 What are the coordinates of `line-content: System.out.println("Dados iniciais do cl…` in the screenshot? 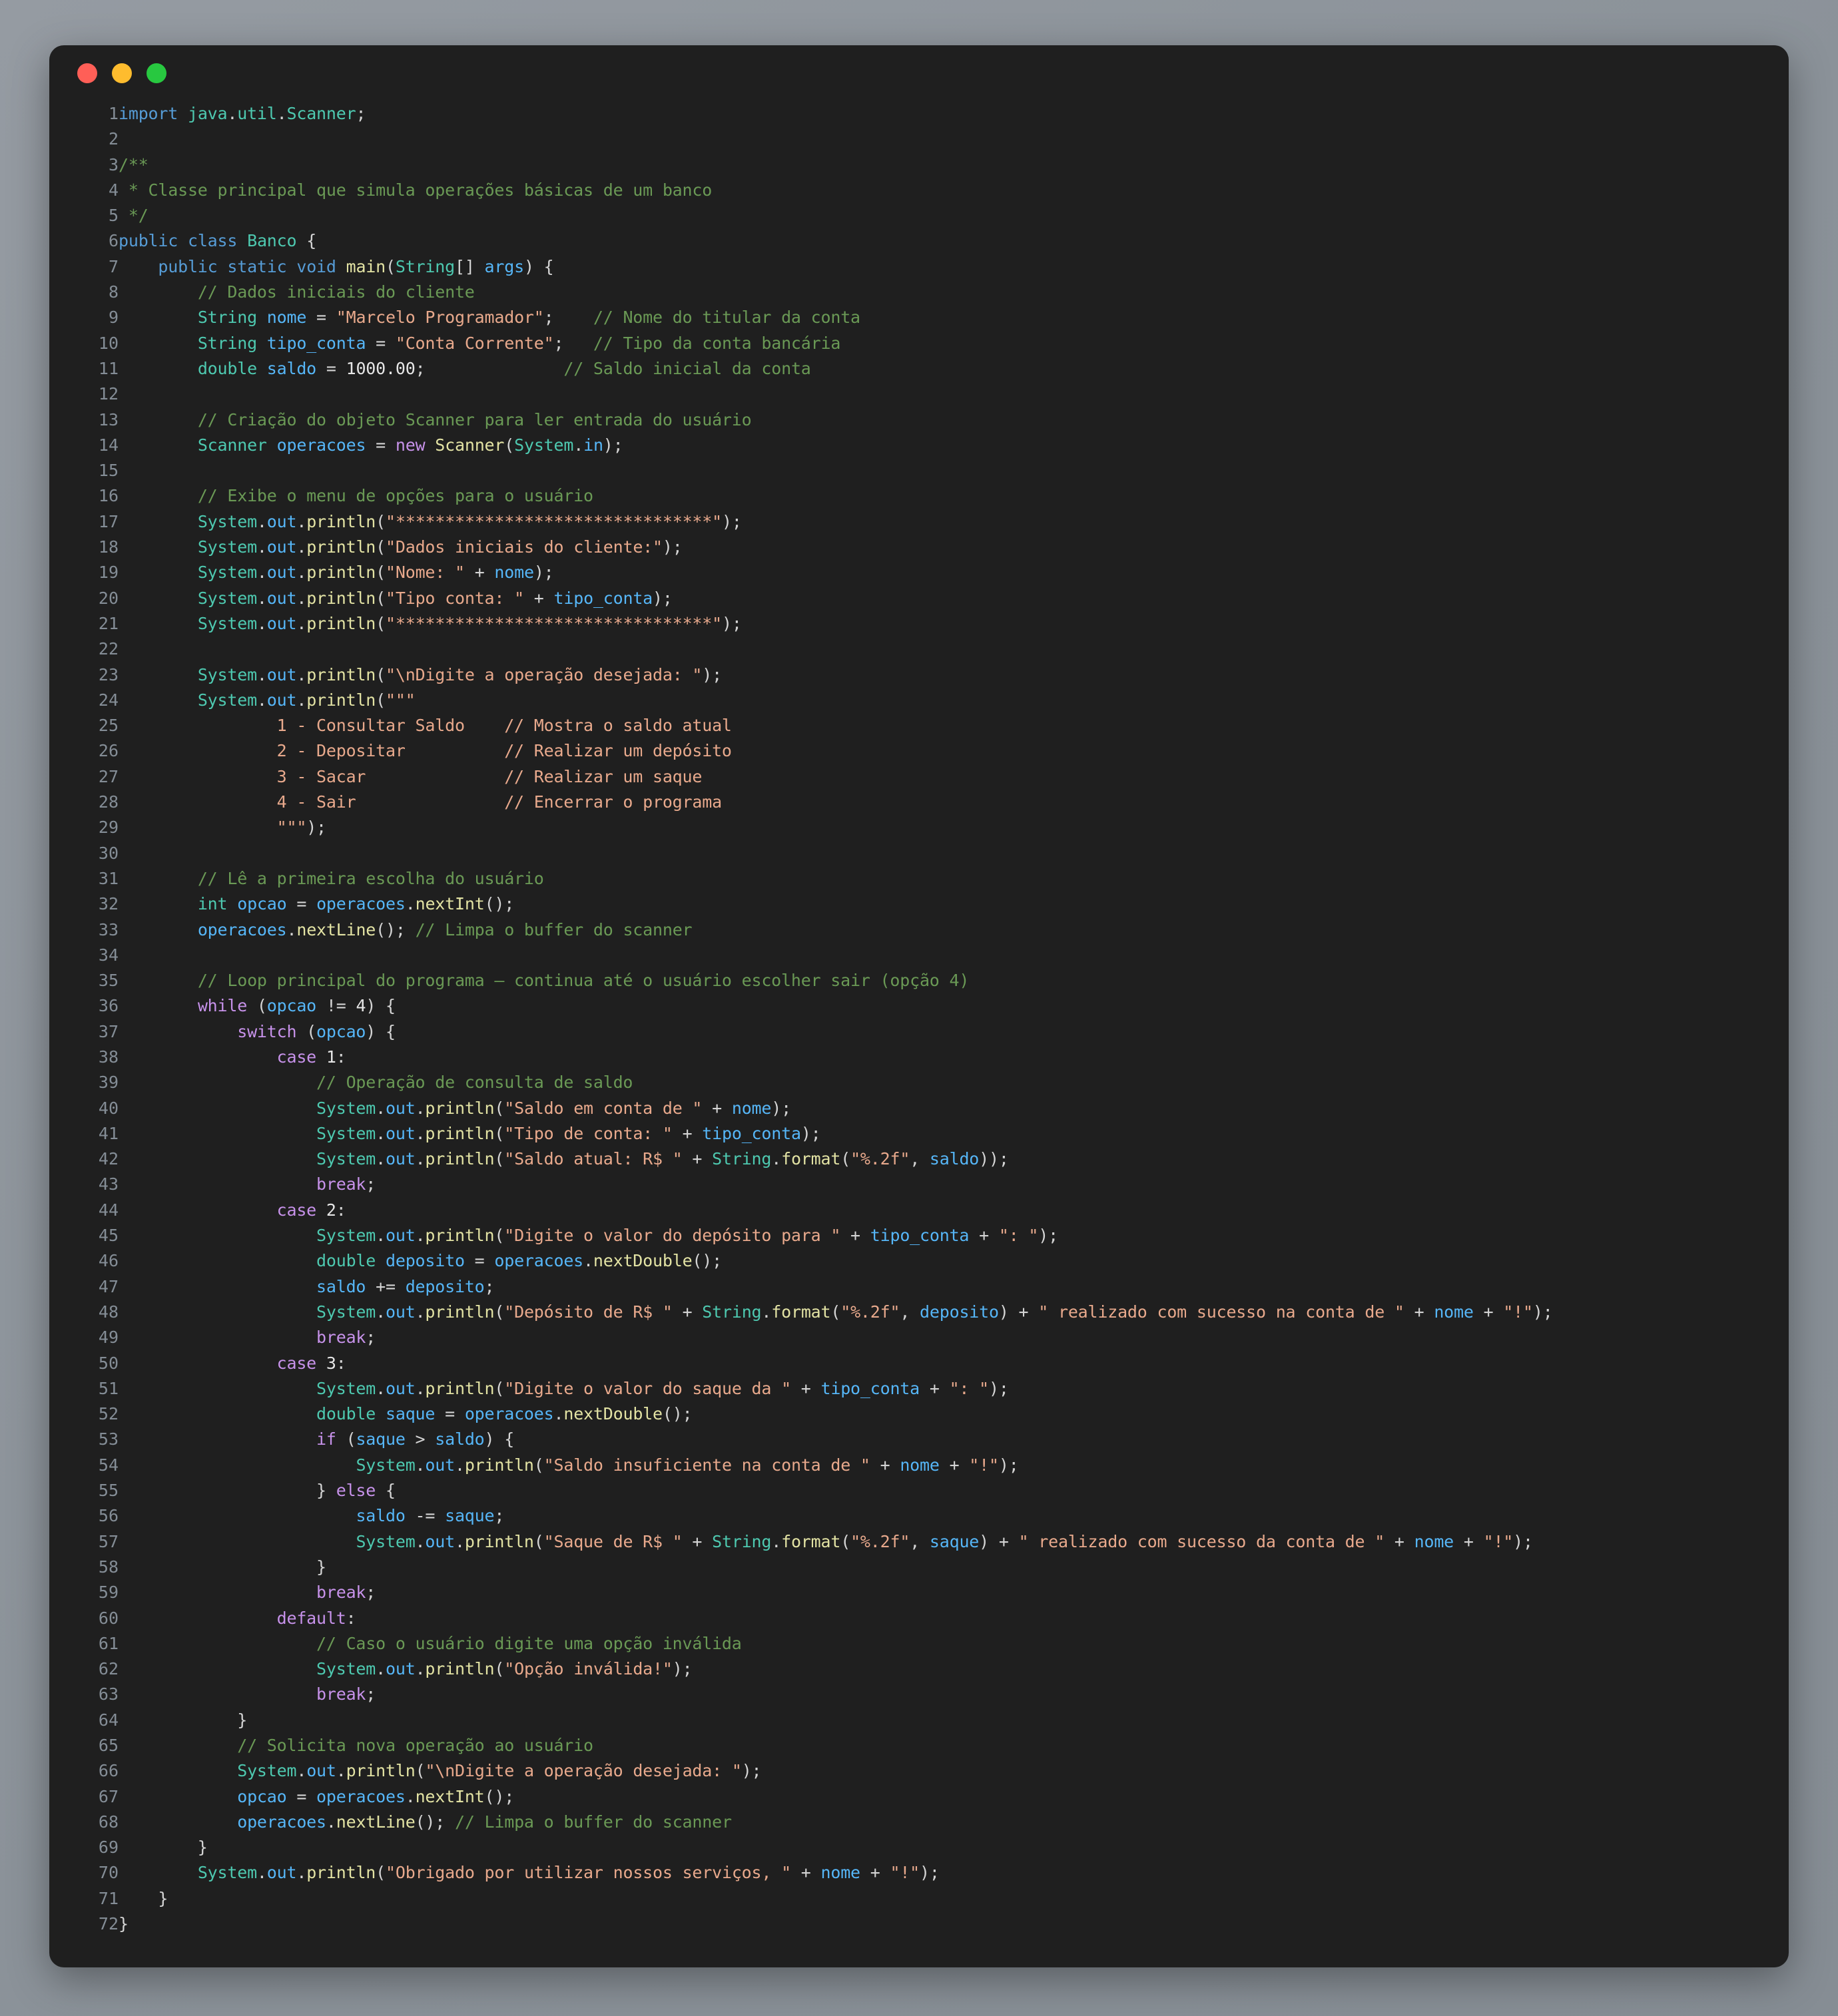 It's located at (940, 547).